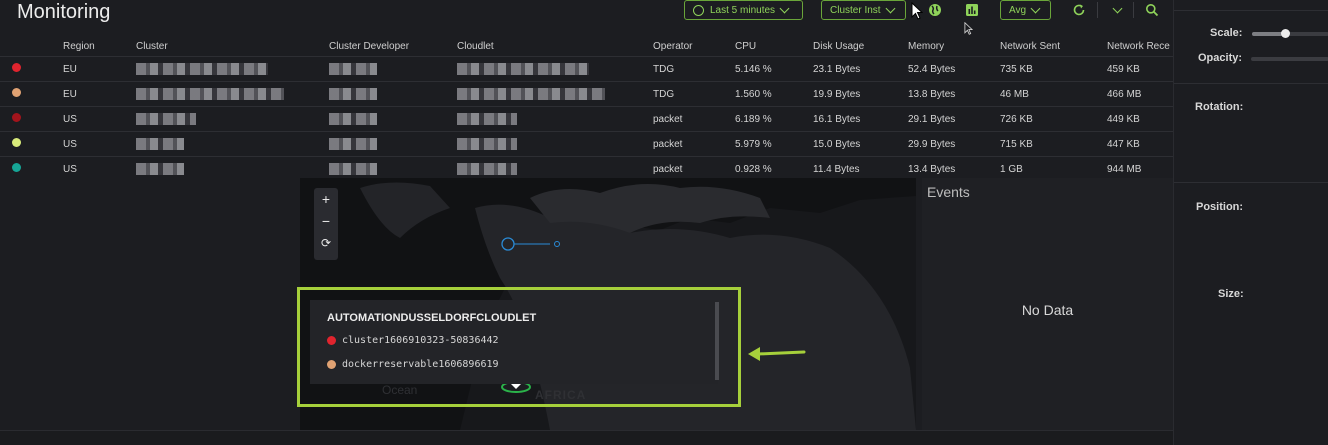  Describe the element at coordinates (532, 244) in the screenshot. I see `cloudlet-marker-line` at that location.